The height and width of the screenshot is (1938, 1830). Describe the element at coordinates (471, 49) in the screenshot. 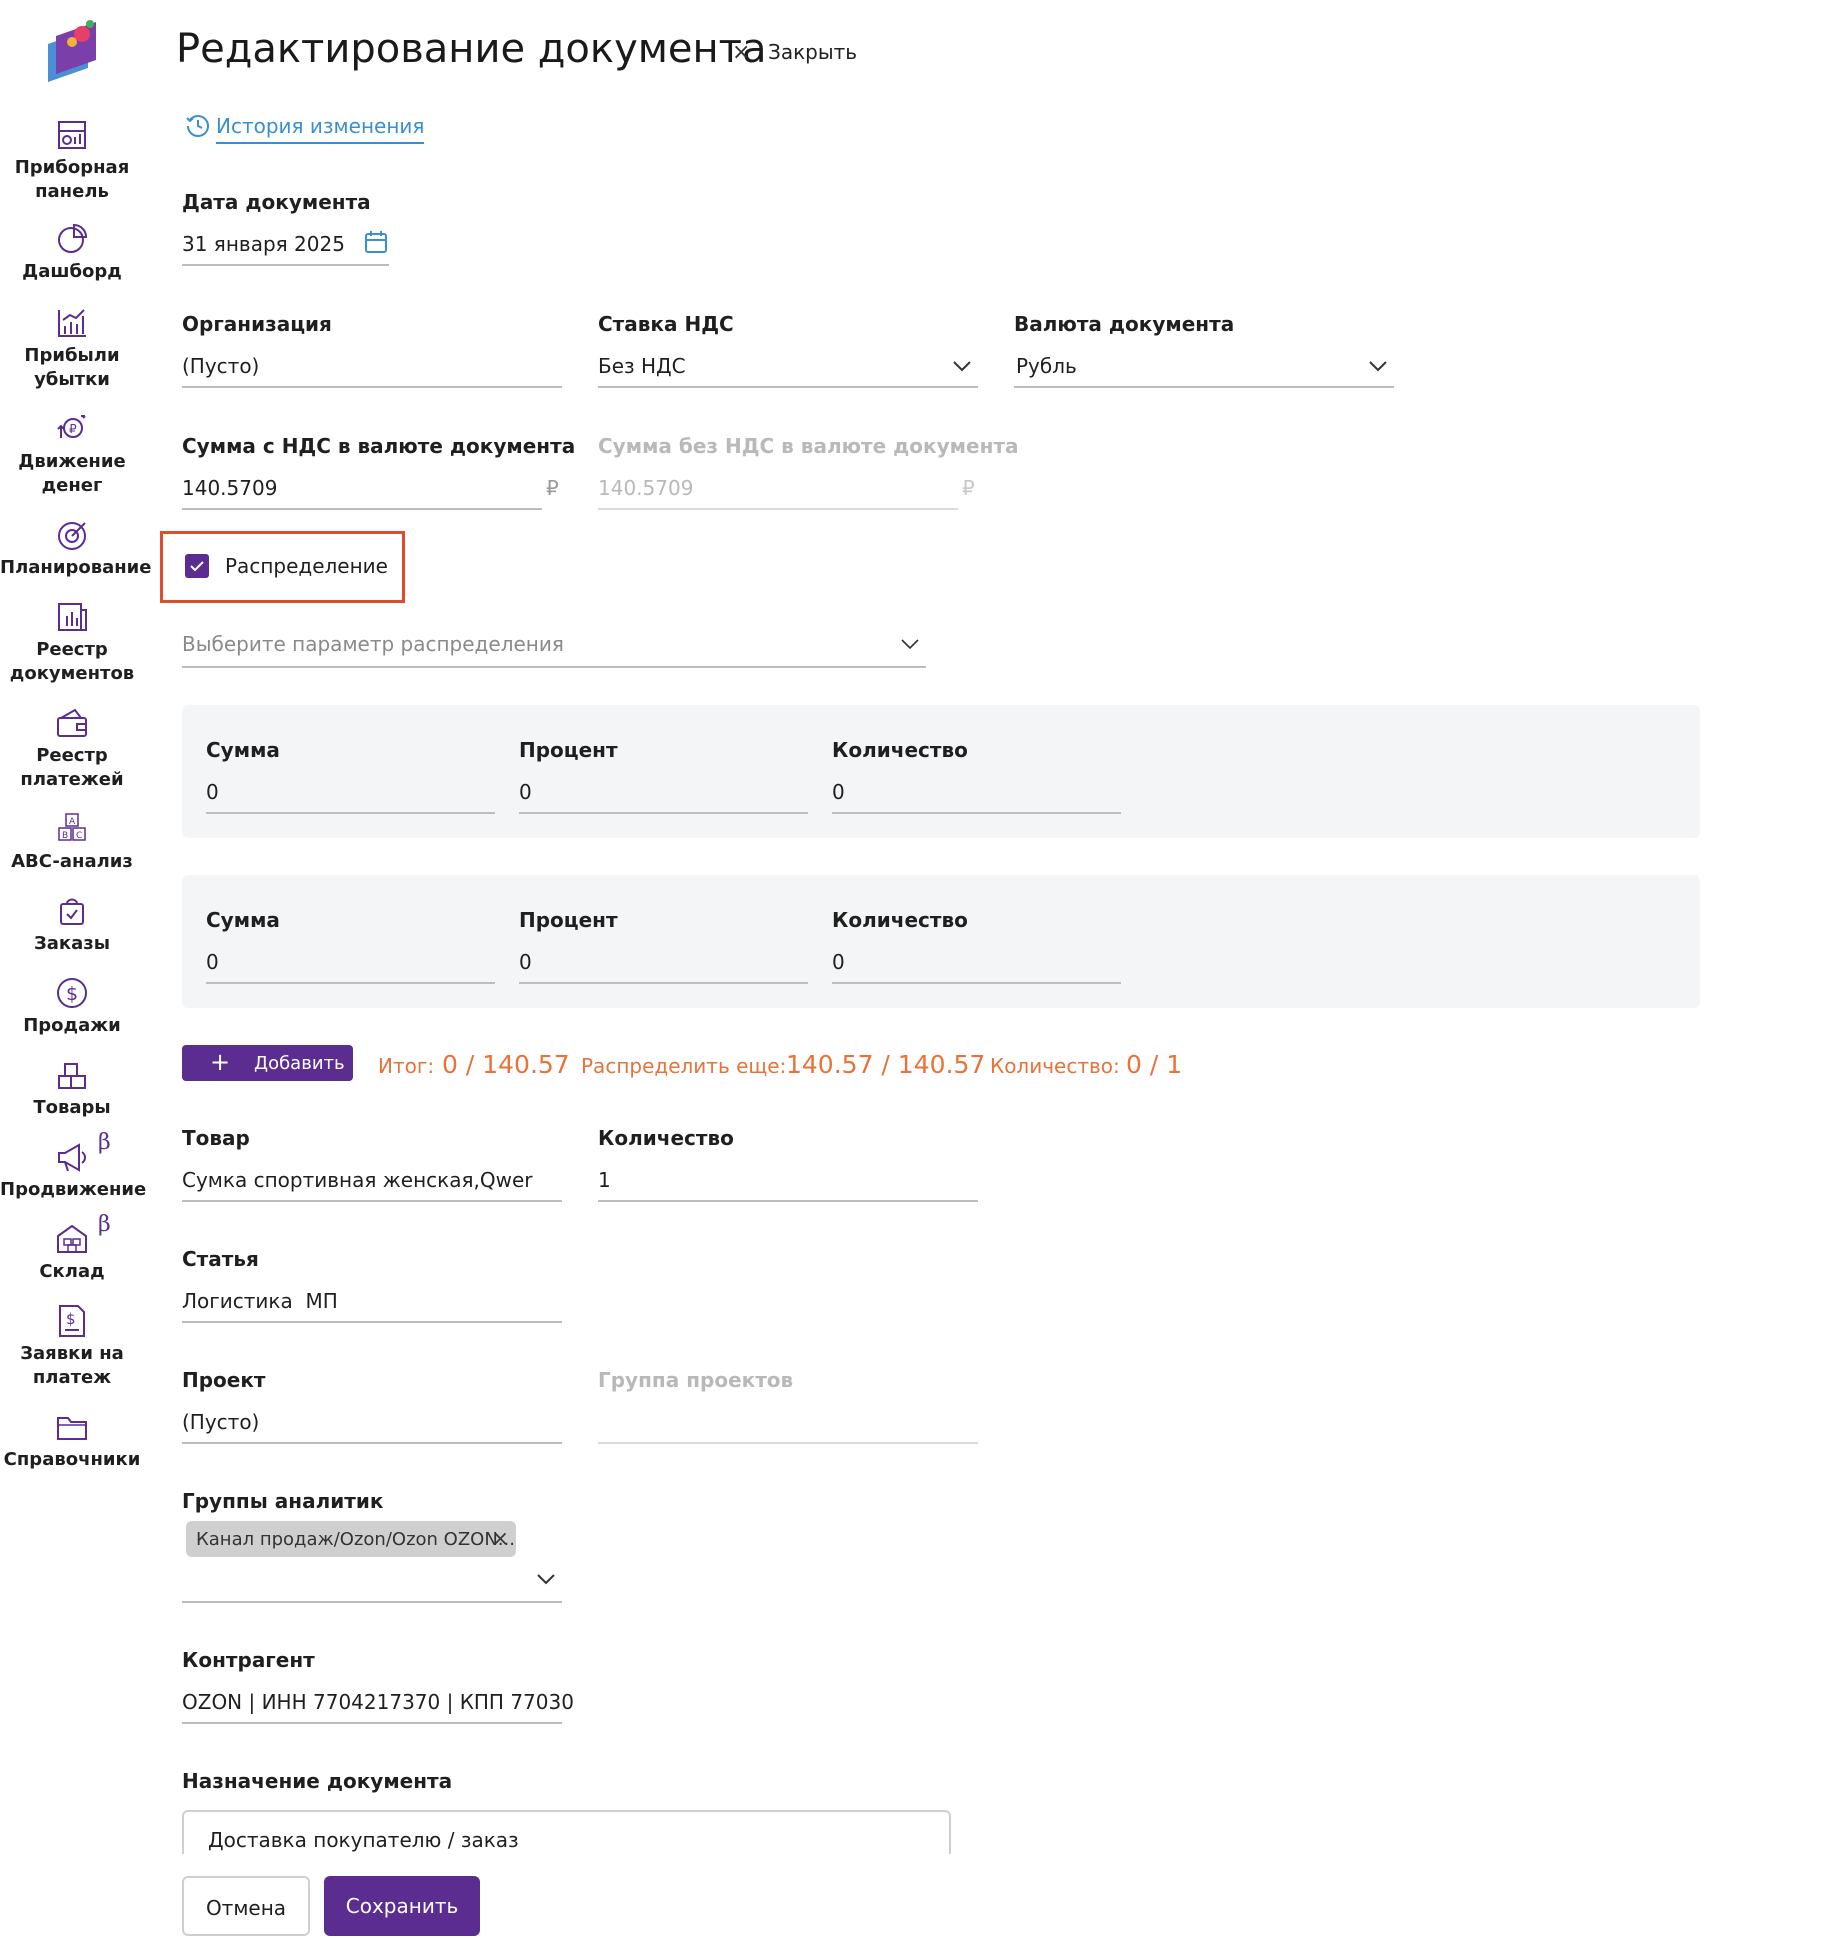

I see `page-title: Редактирование документа` at that location.